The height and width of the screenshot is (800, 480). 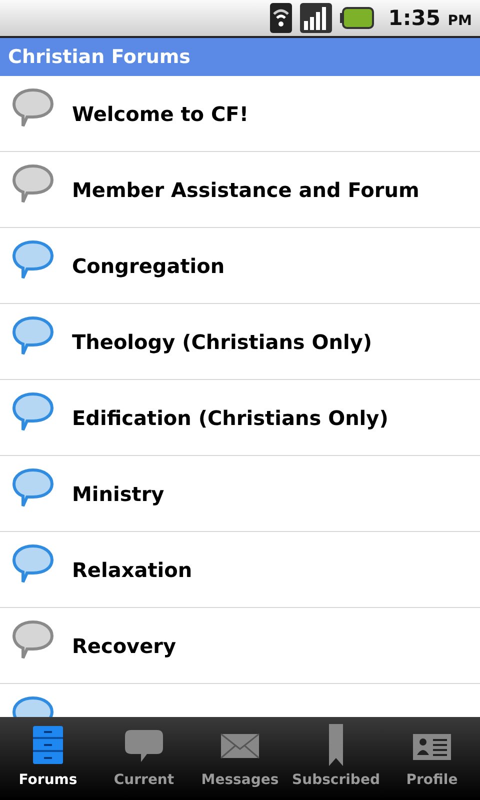 I want to click on forum-row: Ministry, so click(x=240, y=494).